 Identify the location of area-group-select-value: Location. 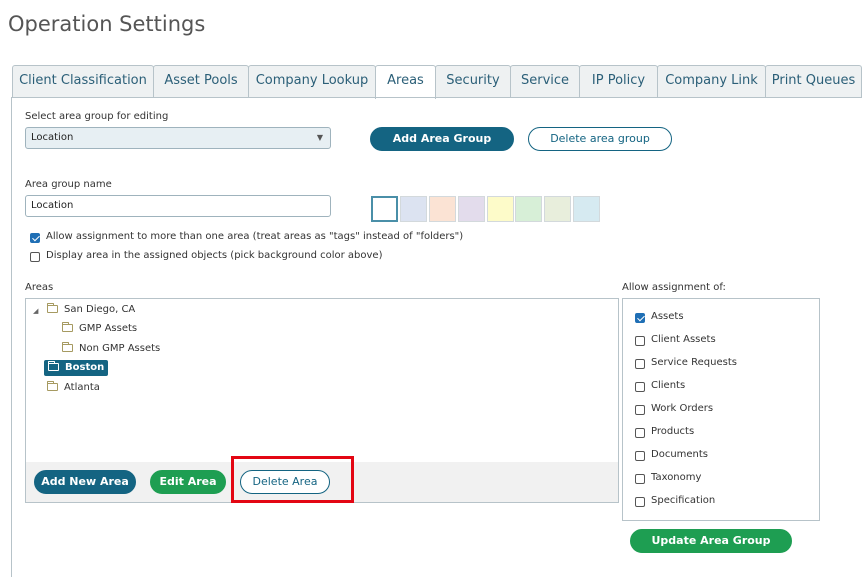
(52, 137).